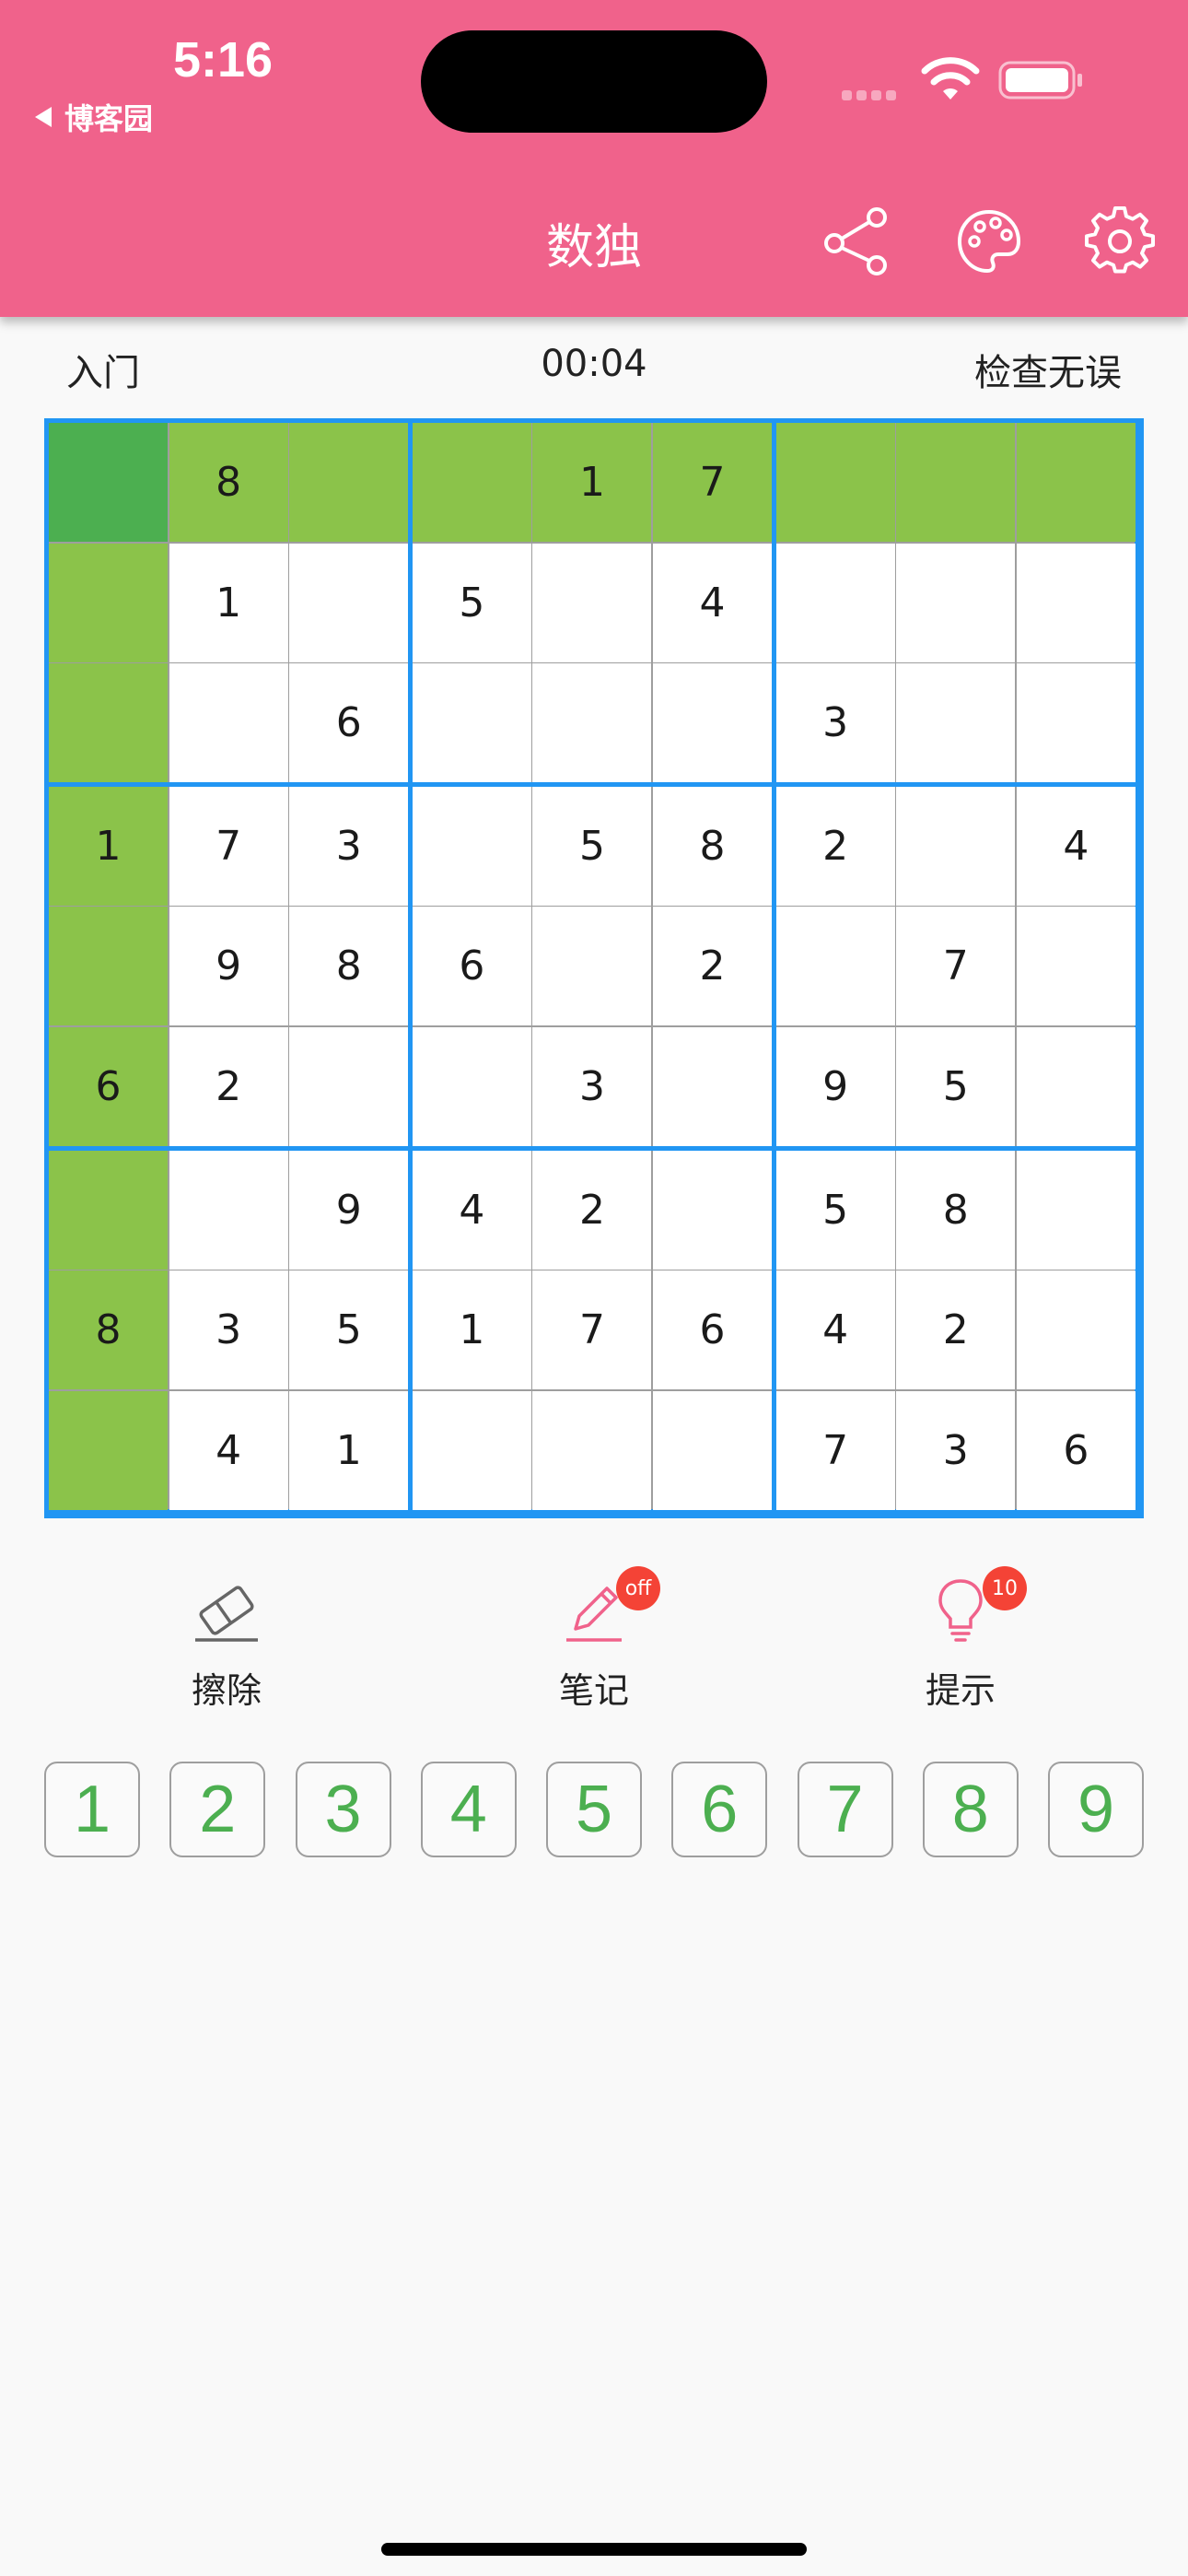  I want to click on erase-button: 擦除, so click(226, 1638).